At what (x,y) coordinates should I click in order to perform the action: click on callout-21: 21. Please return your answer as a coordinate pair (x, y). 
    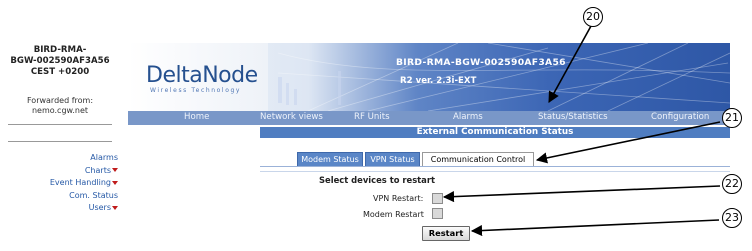
    Looking at the image, I should click on (732, 118).